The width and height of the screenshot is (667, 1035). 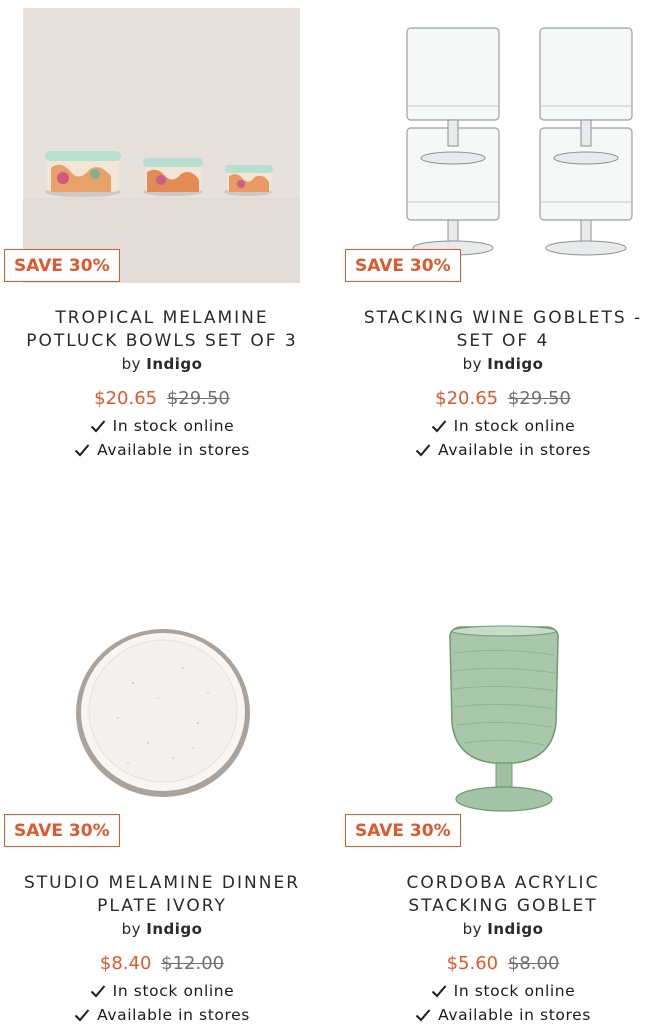 What do you see at coordinates (162, 883) in the screenshot?
I see `product-title-line1: STUDIO MELAMINE DINNER` at bounding box center [162, 883].